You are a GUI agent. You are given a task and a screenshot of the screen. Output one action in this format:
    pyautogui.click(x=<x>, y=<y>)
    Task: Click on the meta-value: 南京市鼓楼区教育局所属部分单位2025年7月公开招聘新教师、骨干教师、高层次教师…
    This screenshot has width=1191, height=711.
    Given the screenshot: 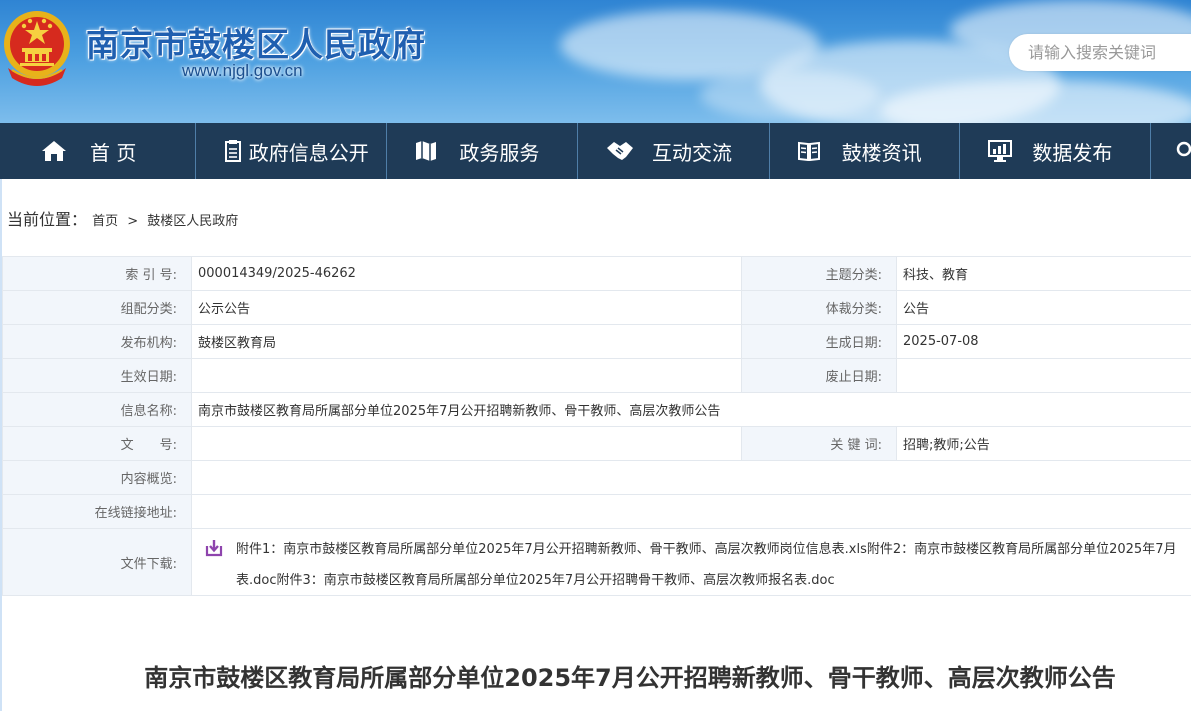 What is the action you would take?
    pyautogui.click(x=691, y=409)
    